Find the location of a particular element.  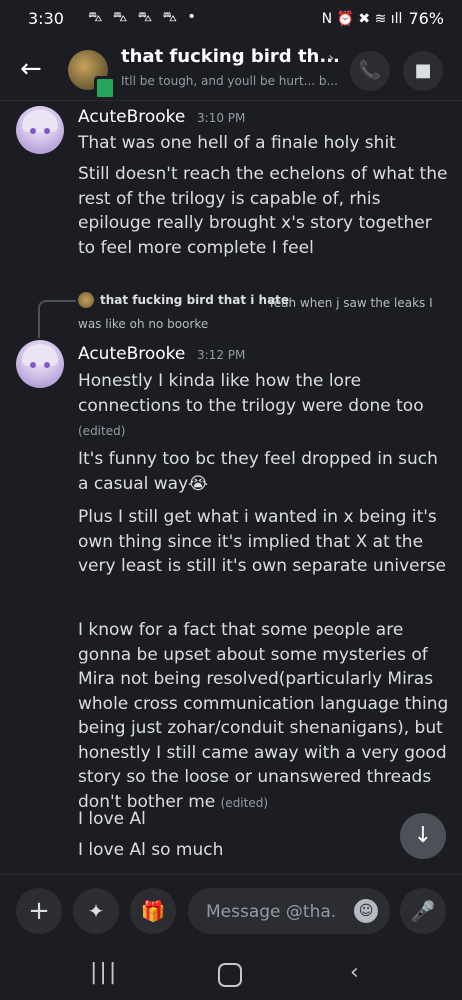

arrow-down-icon: ↓ is located at coordinates (423, 835).